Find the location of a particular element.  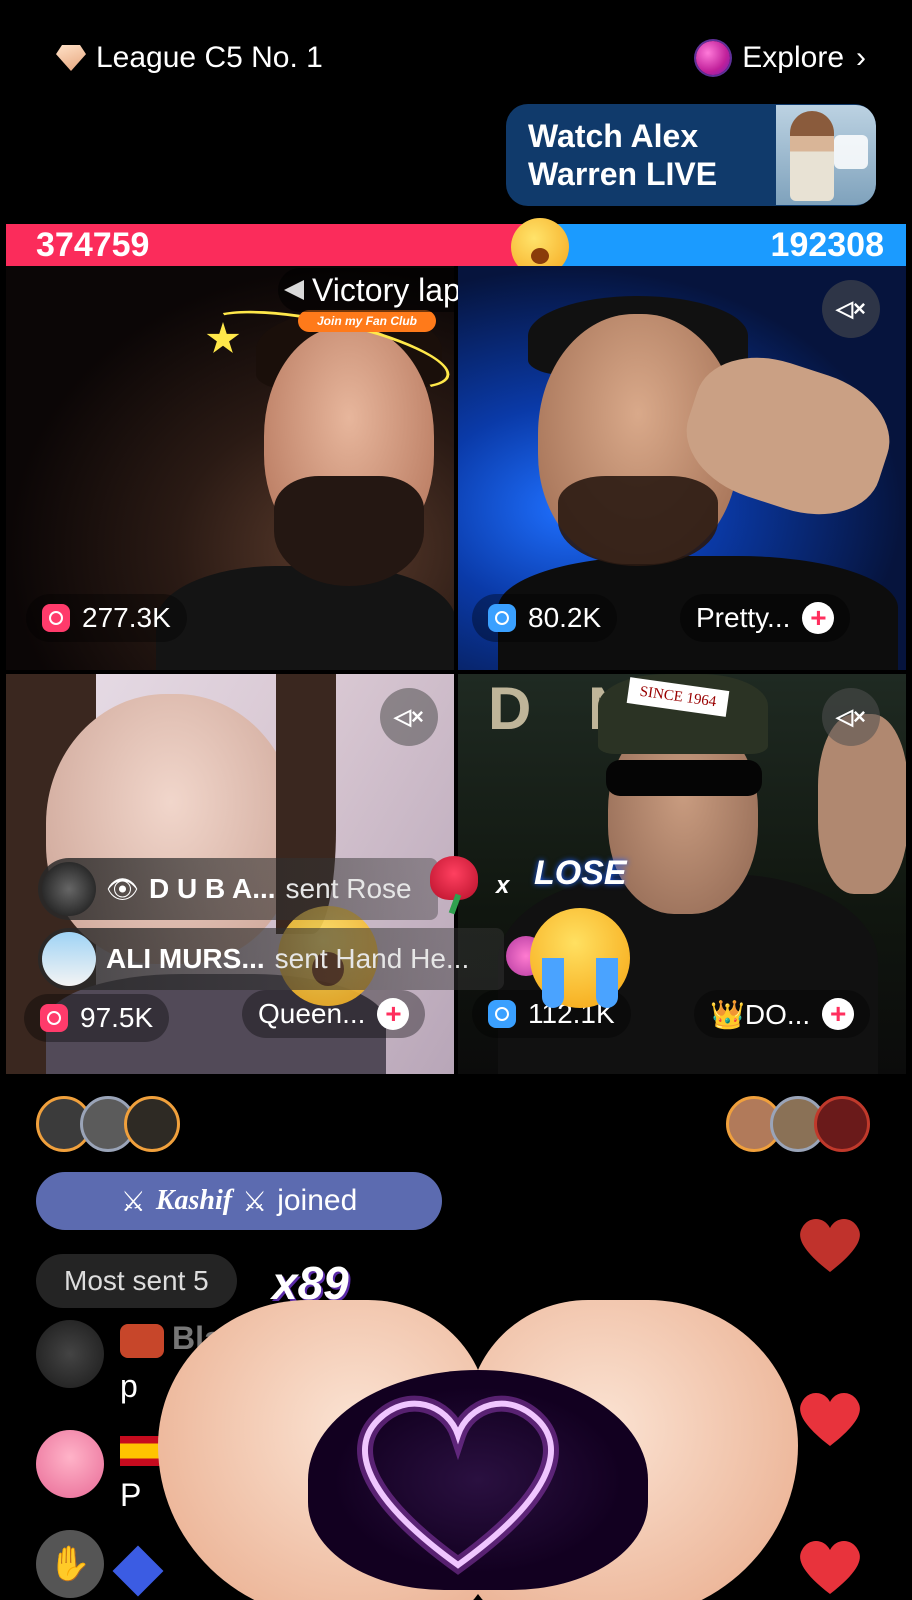

gift-notification: 👁 D U B A... sent Rose is located at coordinates (238, 889).